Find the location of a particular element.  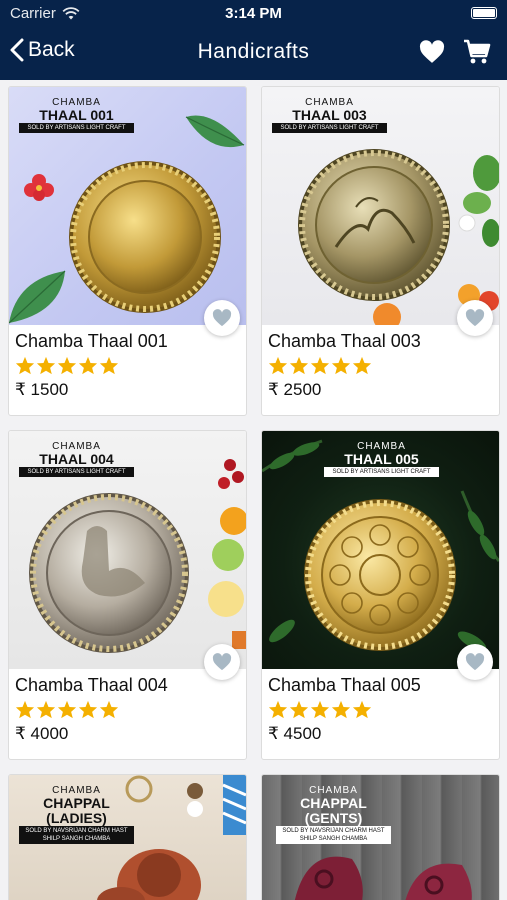

product-price: ₹ 4500 is located at coordinates (295, 733).